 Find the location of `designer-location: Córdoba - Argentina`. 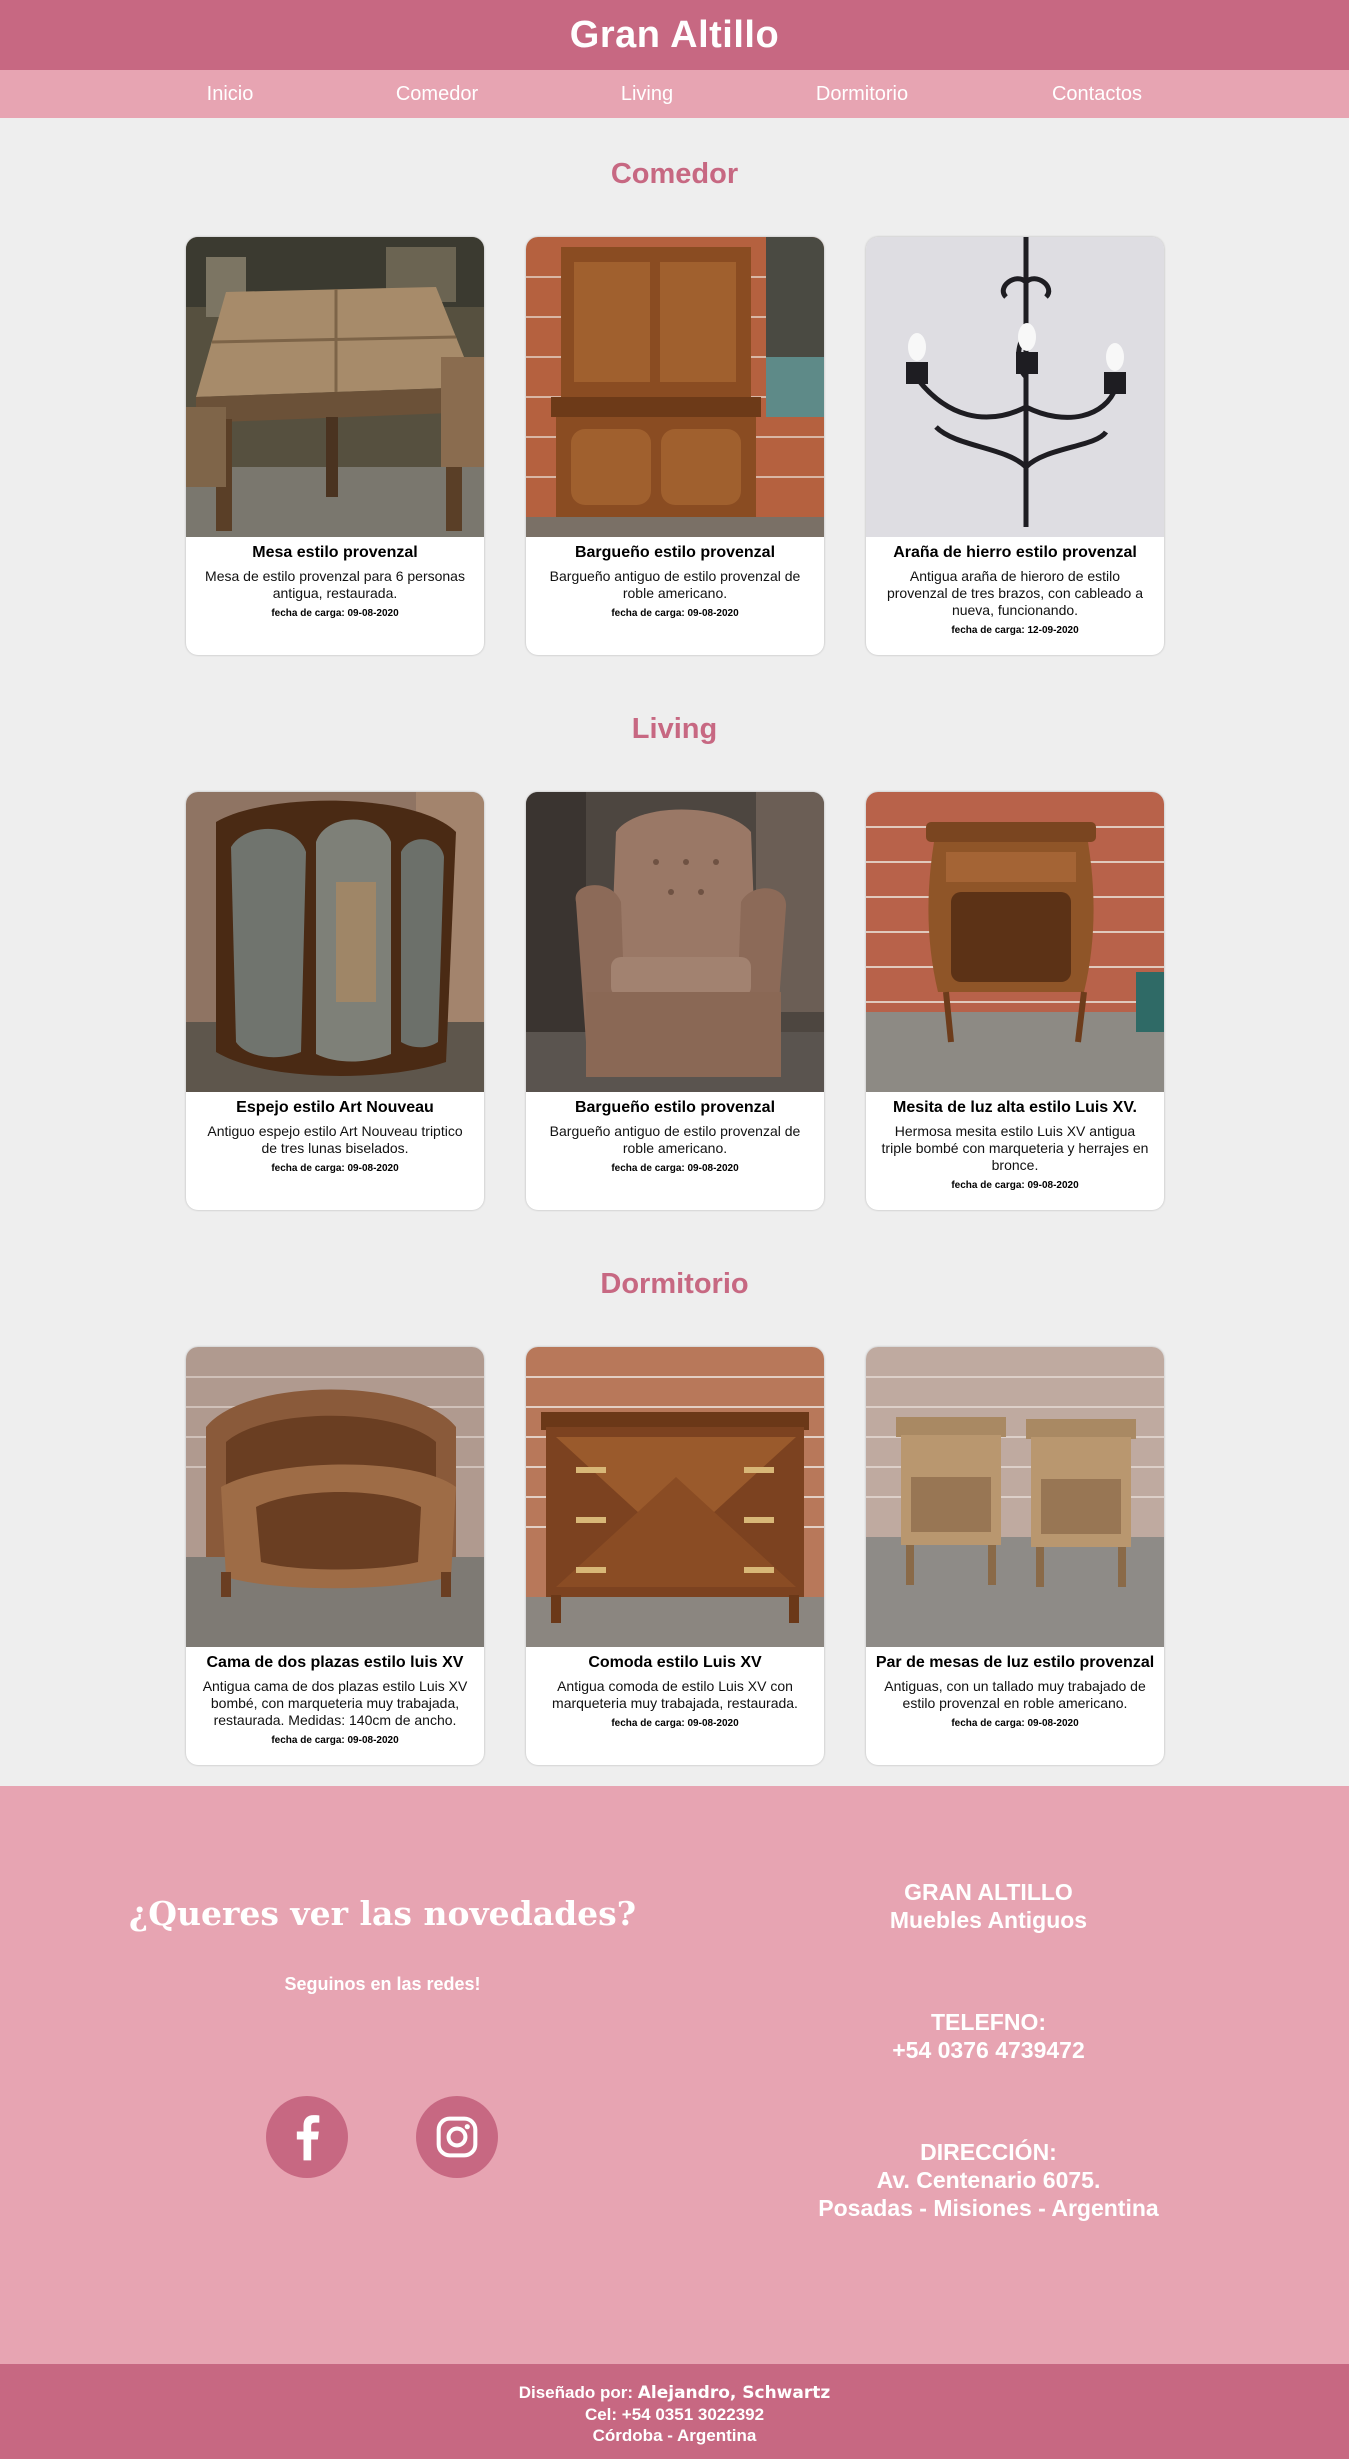

designer-location: Córdoba - Argentina is located at coordinates (674, 2435).